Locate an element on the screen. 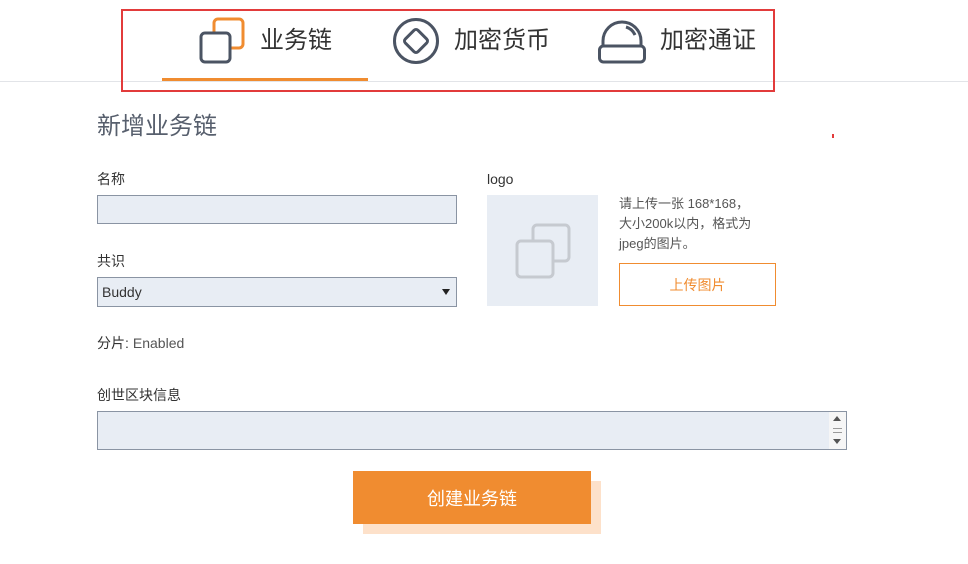 The image size is (968, 564). consensus-label: 共识 is located at coordinates (111, 261).